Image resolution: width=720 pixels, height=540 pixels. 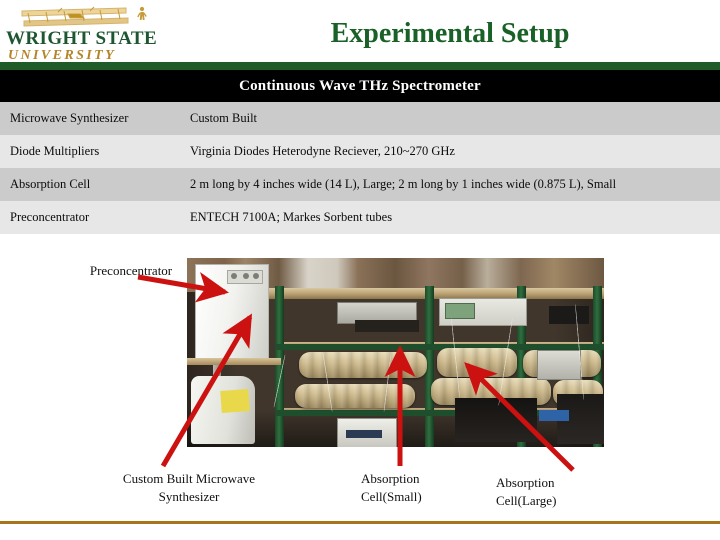 I want to click on photo-oscilloscope, so click(x=559, y=365).